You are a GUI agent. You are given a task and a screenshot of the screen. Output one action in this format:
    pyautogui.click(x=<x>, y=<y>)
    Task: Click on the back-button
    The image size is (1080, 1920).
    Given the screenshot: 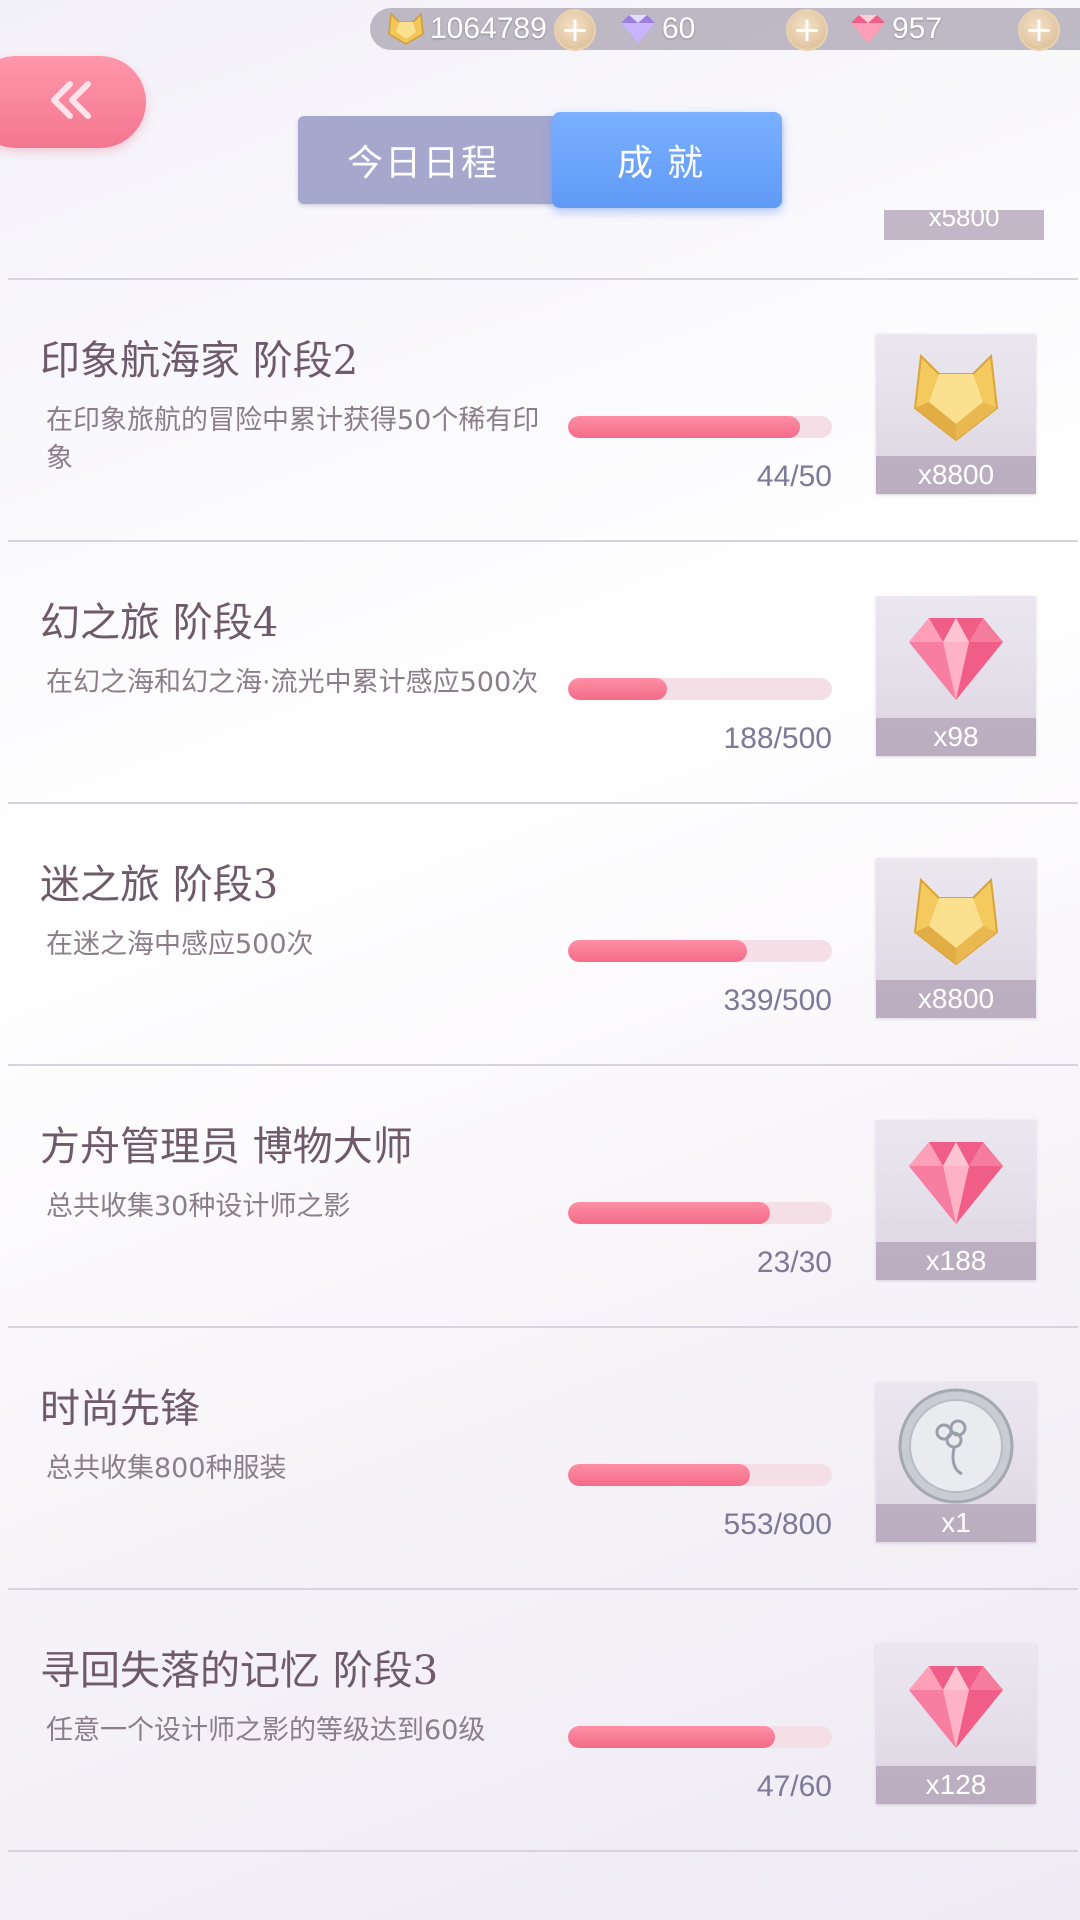 What is the action you would take?
    pyautogui.click(x=73, y=102)
    